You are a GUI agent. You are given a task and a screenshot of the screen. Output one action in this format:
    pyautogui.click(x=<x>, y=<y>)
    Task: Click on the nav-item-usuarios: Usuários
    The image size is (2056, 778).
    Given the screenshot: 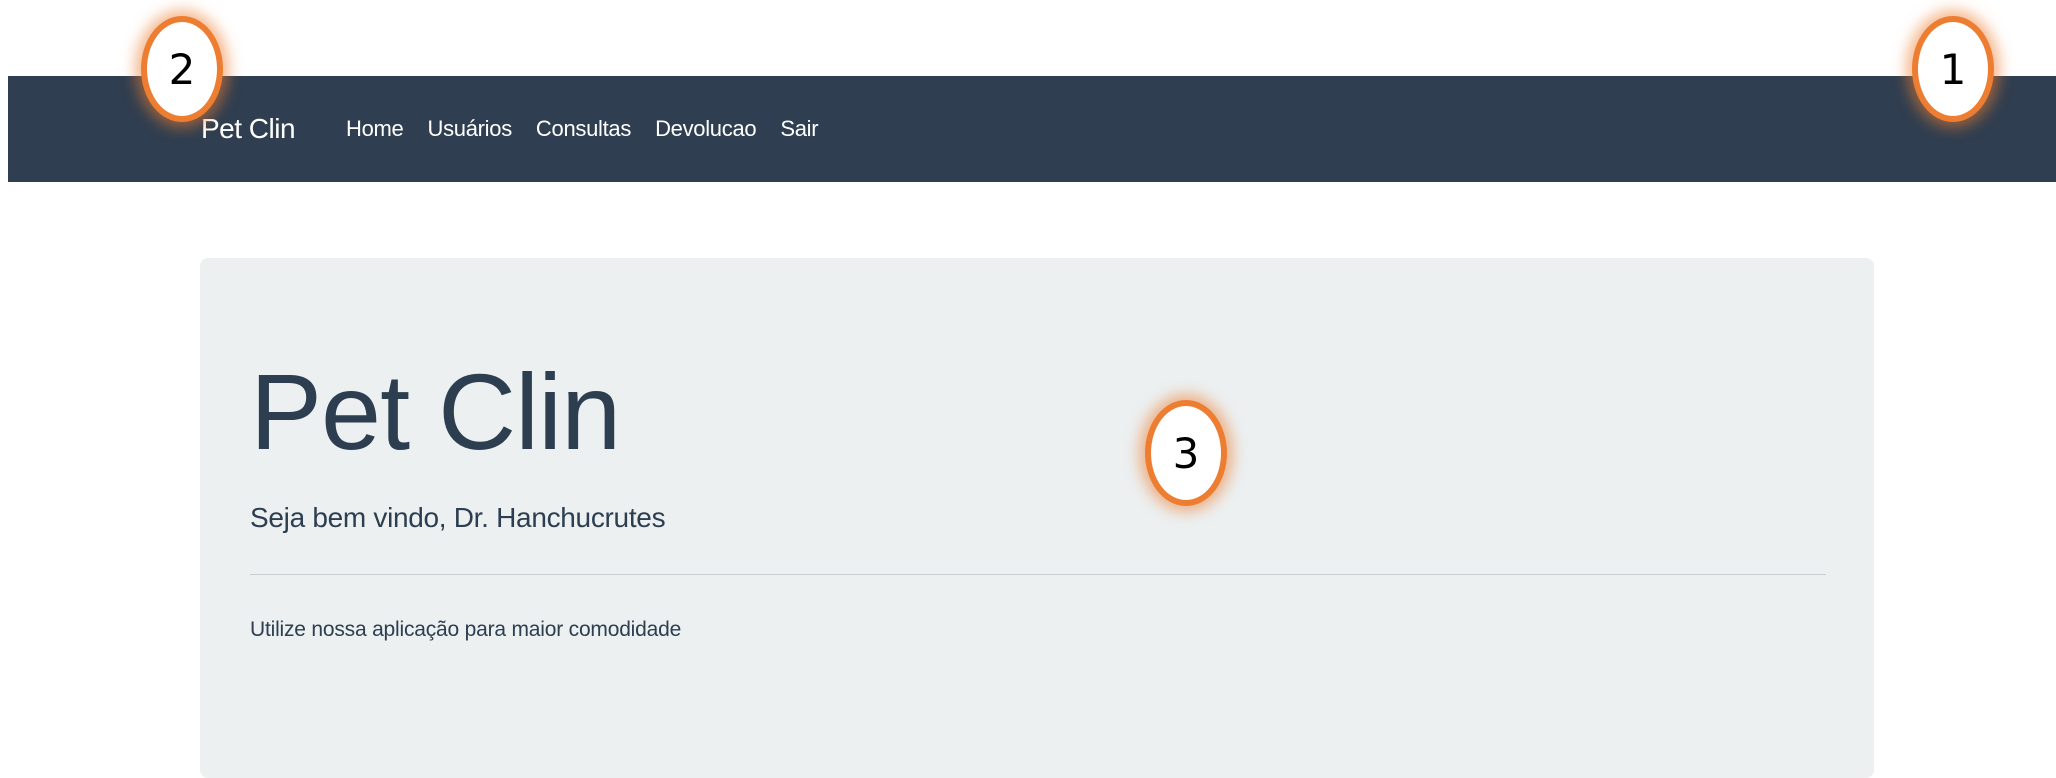 What is the action you would take?
    pyautogui.click(x=470, y=129)
    